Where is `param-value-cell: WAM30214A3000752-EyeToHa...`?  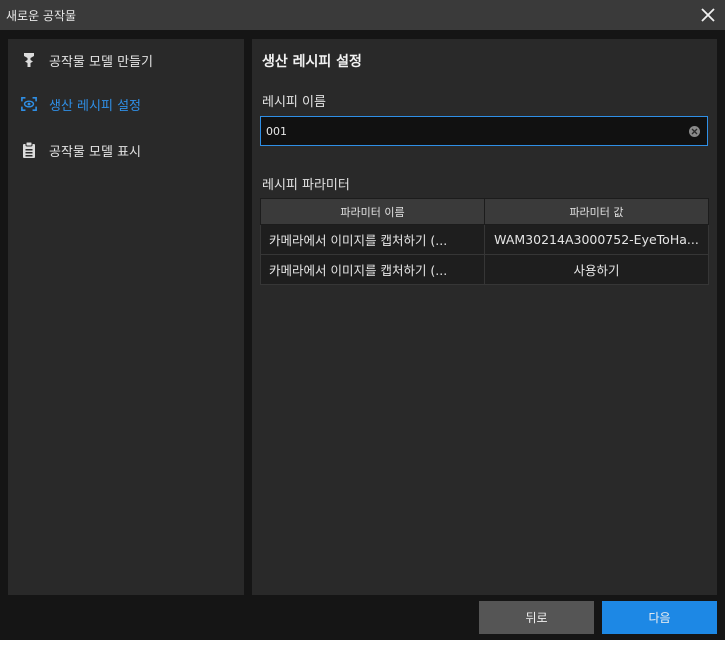
param-value-cell: WAM30214A3000752-EyeToHa... is located at coordinates (596, 239).